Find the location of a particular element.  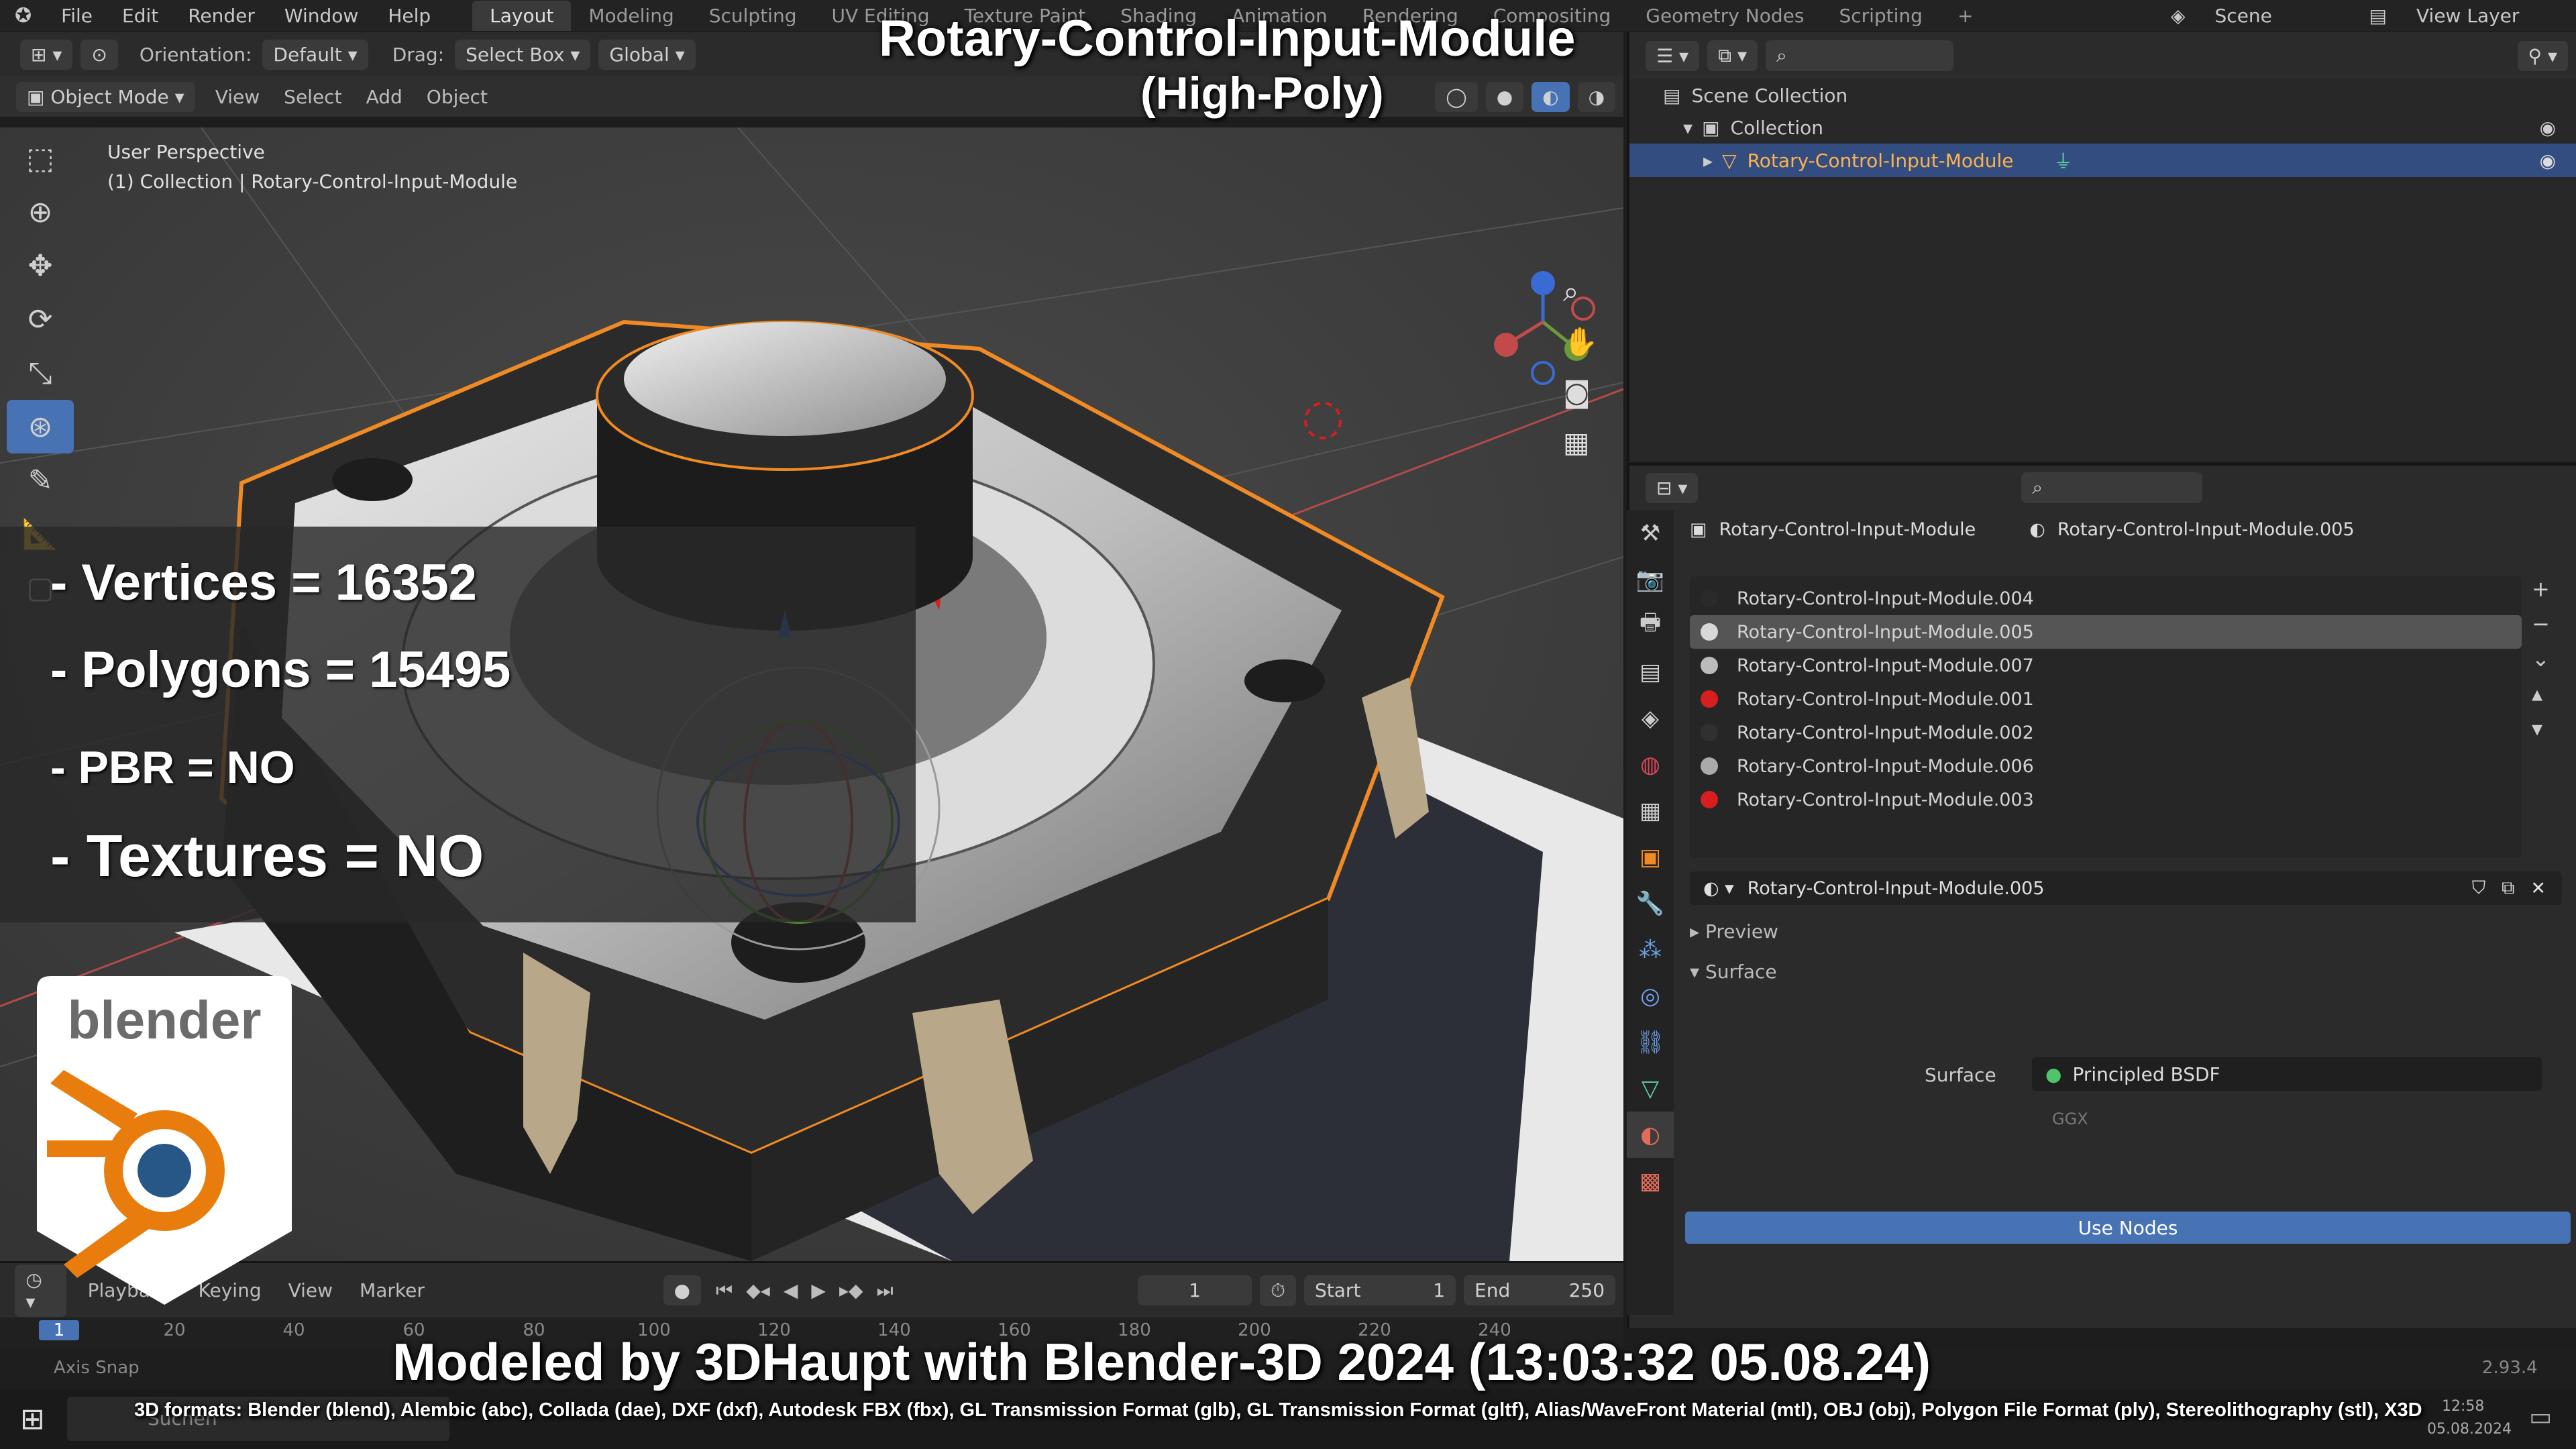

shading-material-icon: ◐ is located at coordinates (1551, 96).